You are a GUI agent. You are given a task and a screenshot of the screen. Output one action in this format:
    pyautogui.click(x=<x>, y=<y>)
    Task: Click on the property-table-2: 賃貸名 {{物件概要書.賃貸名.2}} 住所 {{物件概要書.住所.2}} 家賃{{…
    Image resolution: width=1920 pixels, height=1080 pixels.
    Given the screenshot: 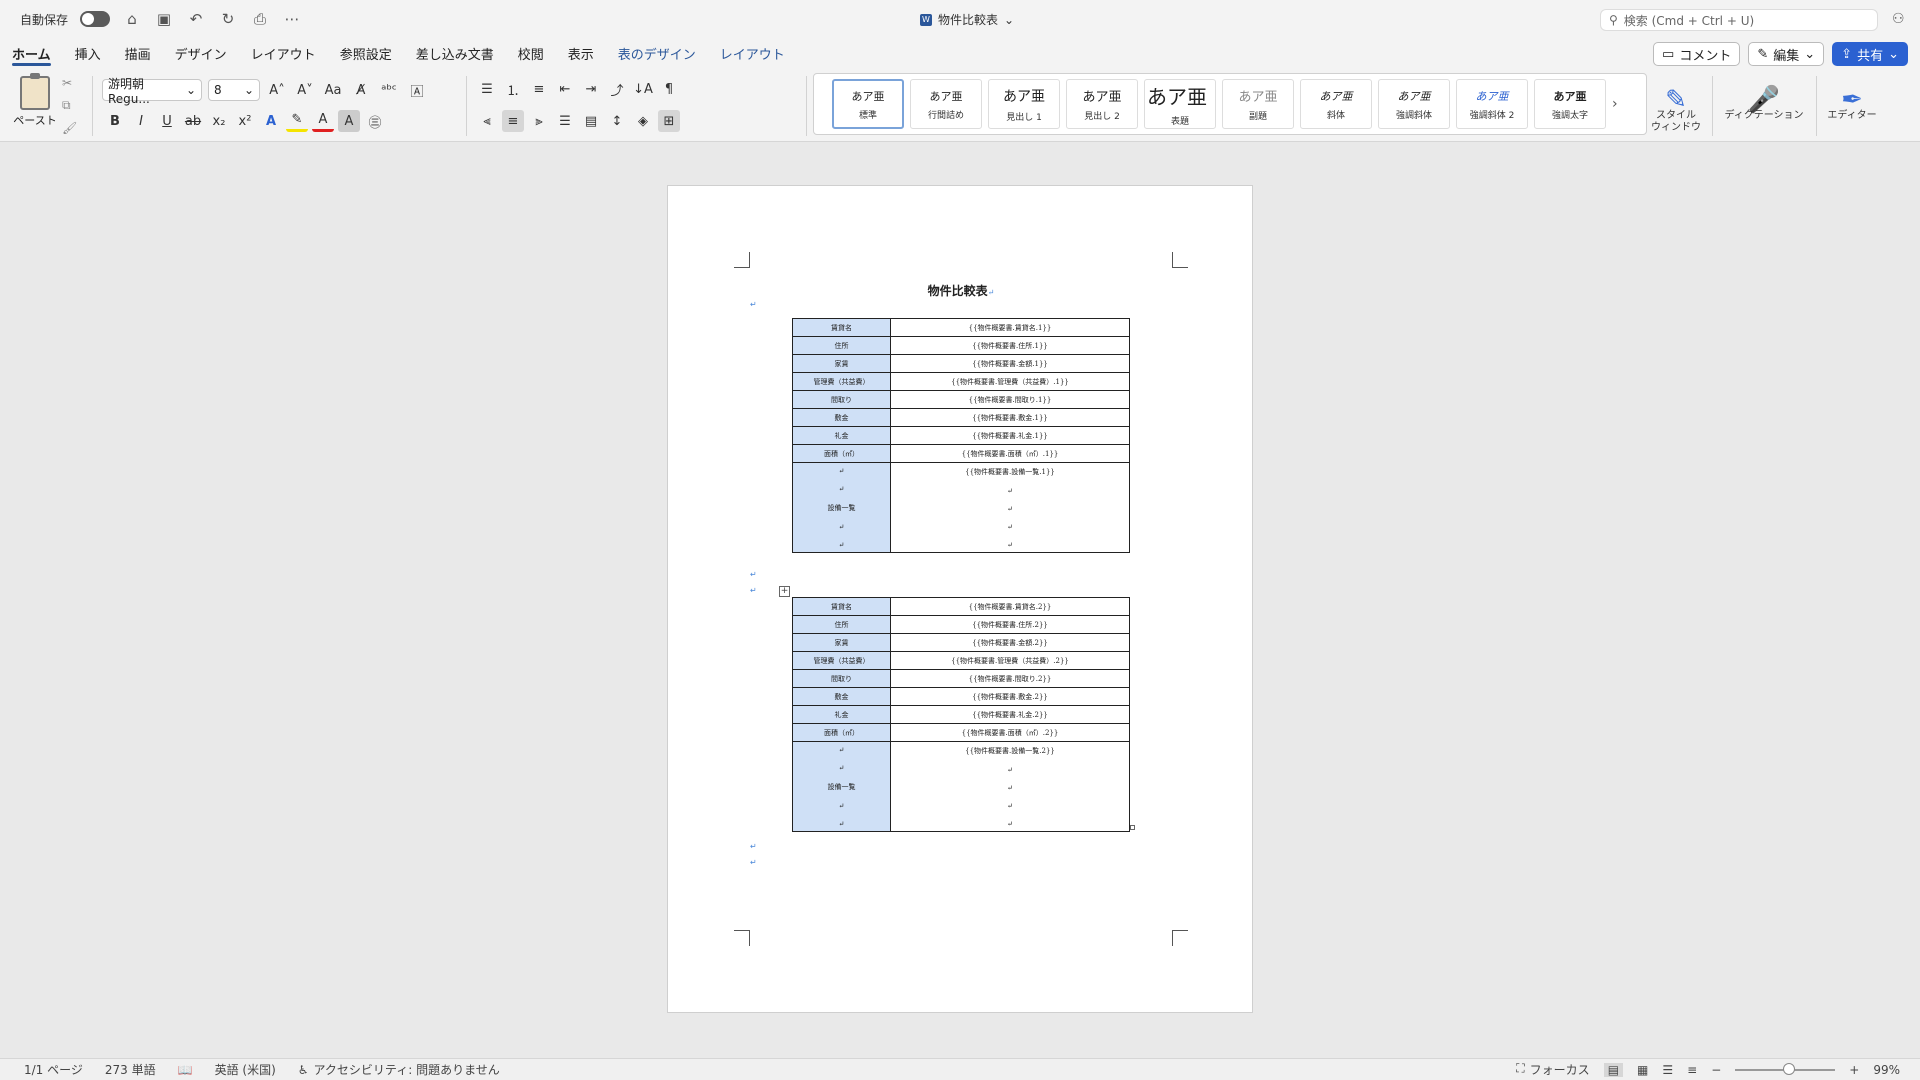 What is the action you would take?
    pyautogui.click(x=961, y=714)
    